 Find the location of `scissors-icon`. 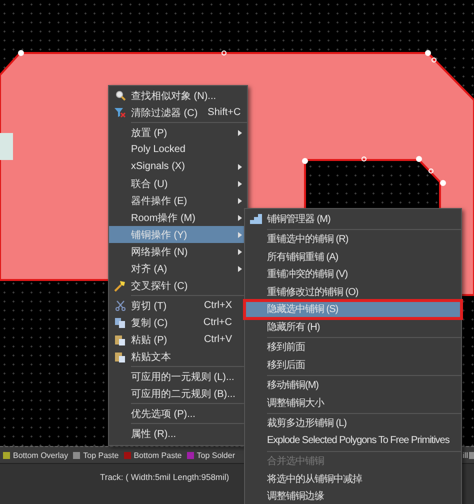

scissors-icon is located at coordinates (120, 305).